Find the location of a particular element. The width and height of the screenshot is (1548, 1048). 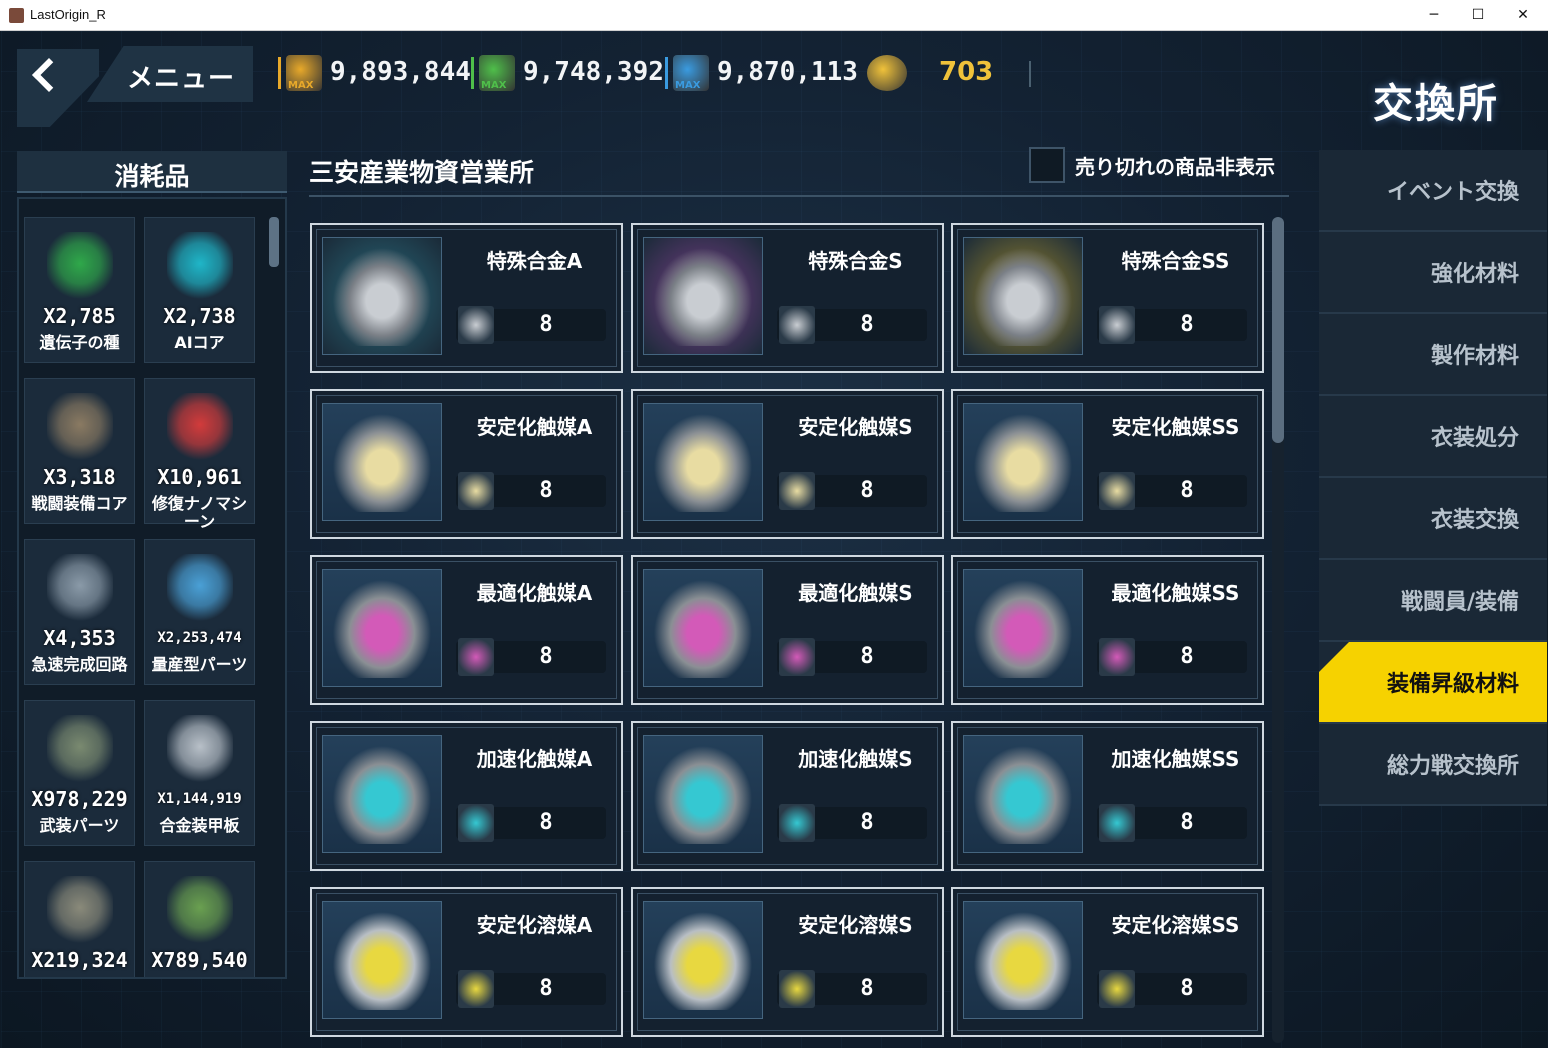

gene-seed-icon is located at coordinates (80, 267).